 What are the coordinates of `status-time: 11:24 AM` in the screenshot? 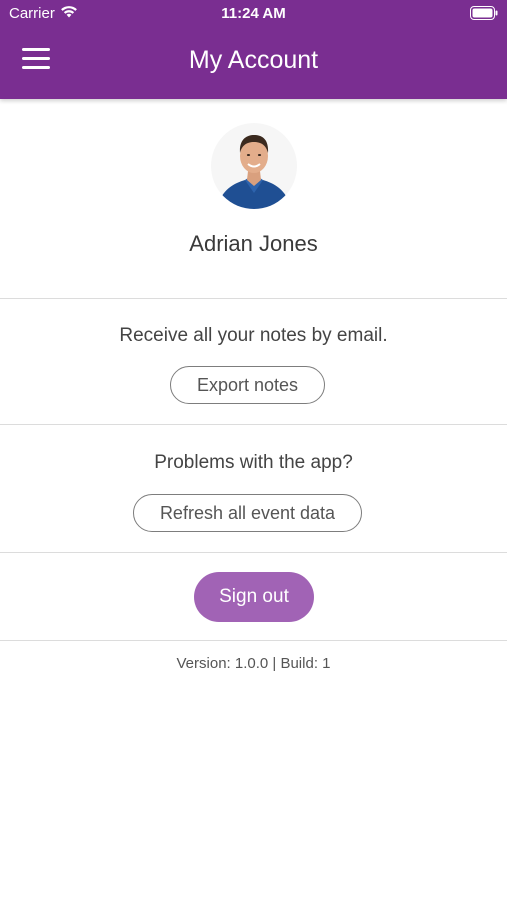 It's located at (253, 13).